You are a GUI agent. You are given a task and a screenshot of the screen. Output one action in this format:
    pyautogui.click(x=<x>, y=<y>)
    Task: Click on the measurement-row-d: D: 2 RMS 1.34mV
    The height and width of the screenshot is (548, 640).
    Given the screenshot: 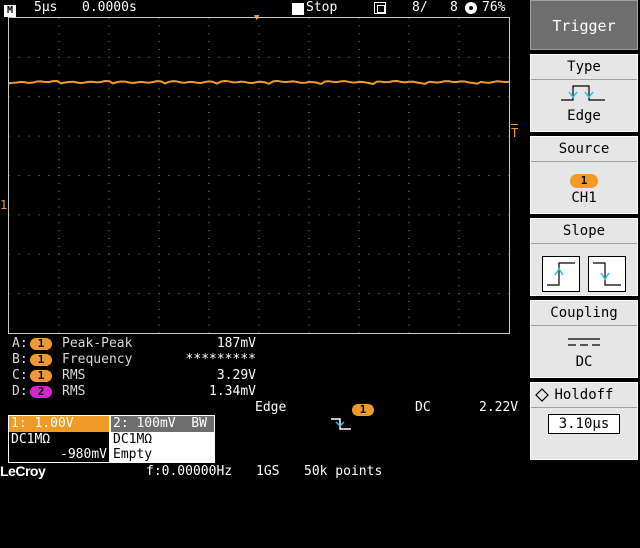 What is the action you would take?
    pyautogui.click(x=262, y=392)
    